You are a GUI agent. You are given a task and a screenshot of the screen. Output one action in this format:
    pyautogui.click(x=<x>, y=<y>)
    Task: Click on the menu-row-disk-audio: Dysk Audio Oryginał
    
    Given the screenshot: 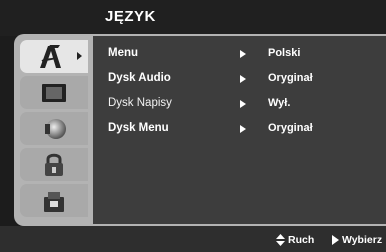 What is the action you would take?
    pyautogui.click(x=243, y=81)
    